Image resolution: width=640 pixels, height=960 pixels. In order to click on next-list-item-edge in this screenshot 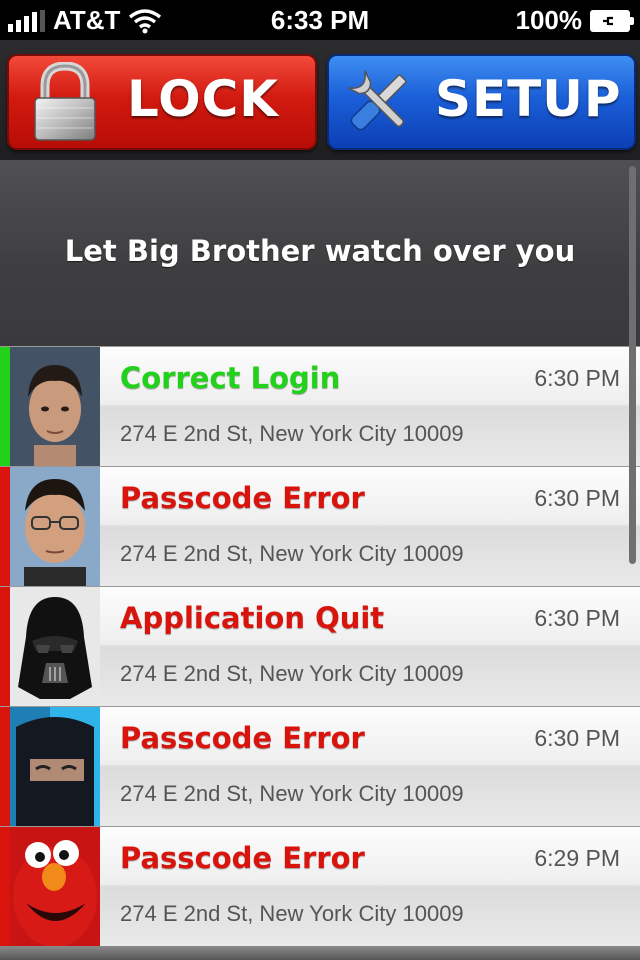, I will do `click(320, 953)`.